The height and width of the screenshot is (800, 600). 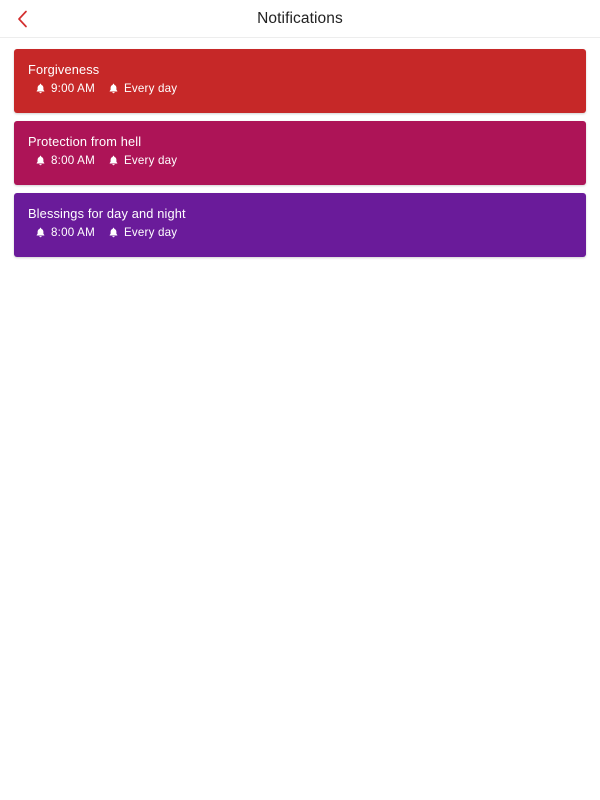 I want to click on notification-card: Protection from hell 8:00 AM Every day, so click(x=300, y=153).